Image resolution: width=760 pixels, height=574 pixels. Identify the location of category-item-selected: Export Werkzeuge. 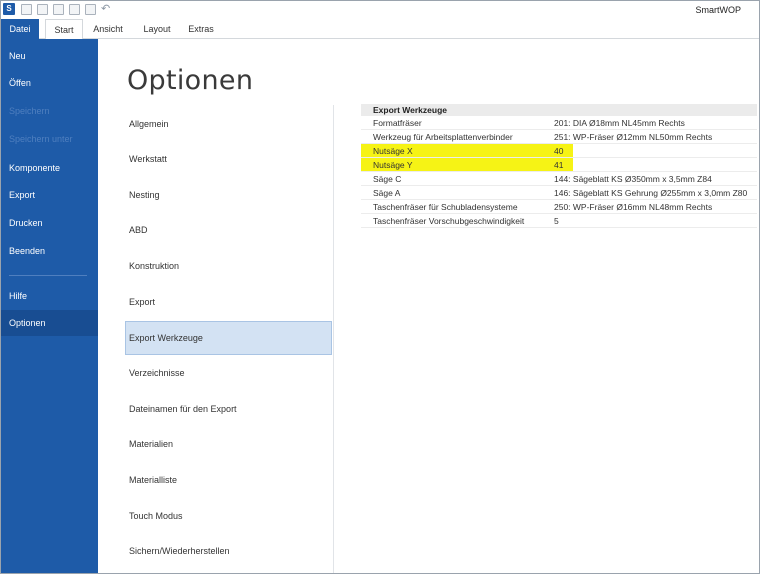
(228, 338).